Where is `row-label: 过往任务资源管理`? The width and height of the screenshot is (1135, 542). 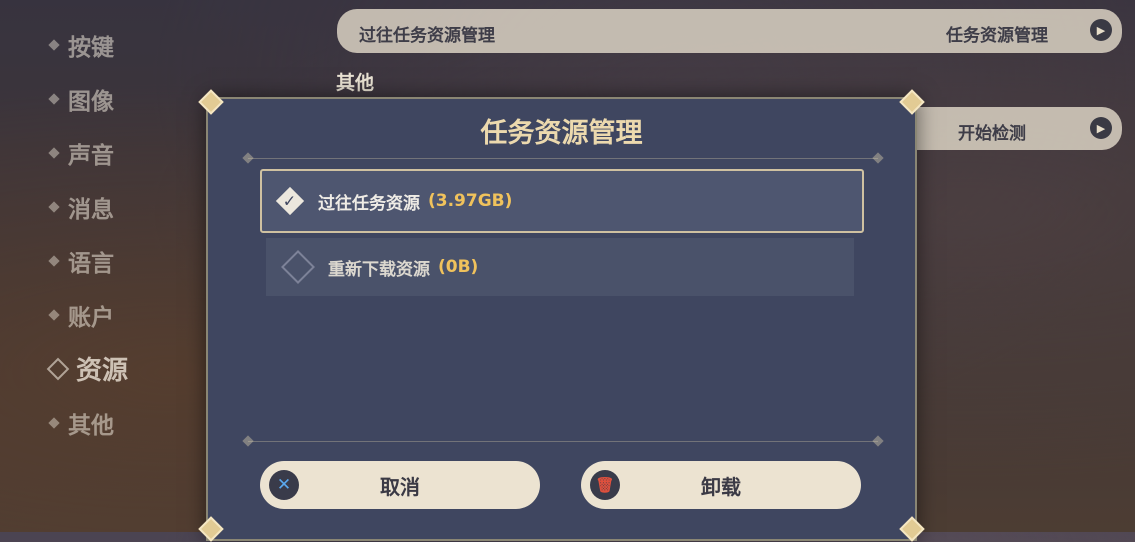 row-label: 过往任务资源管理 is located at coordinates (427, 36).